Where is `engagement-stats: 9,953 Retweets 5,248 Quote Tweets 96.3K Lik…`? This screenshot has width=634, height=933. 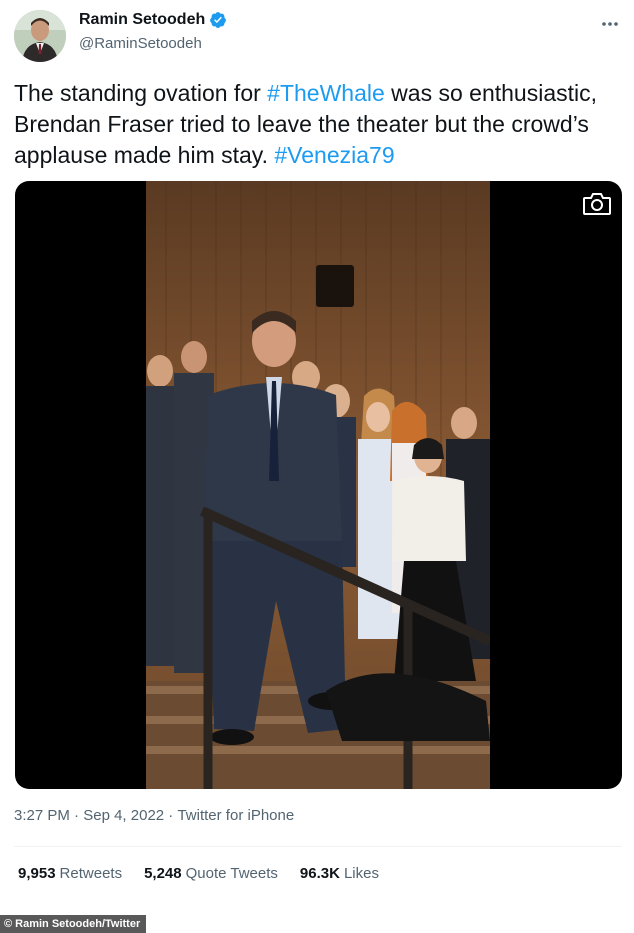 engagement-stats: 9,953 Retweets 5,248 Quote Tweets 96.3K Lik… is located at coordinates (209, 873).